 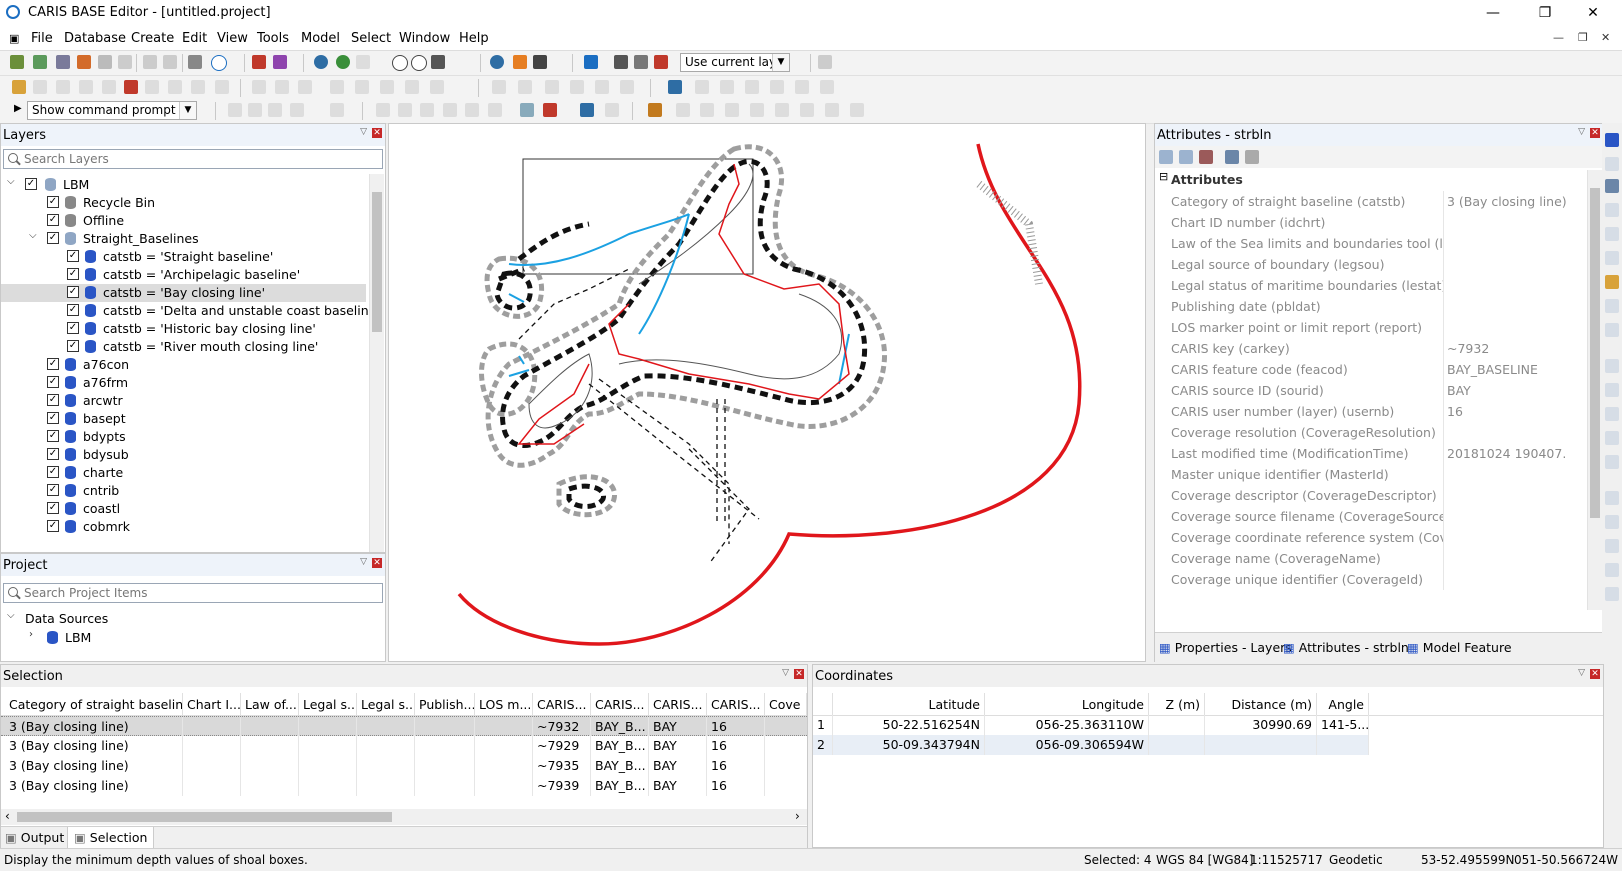 I want to click on chevron-right-icon: ›, so click(x=797, y=816).